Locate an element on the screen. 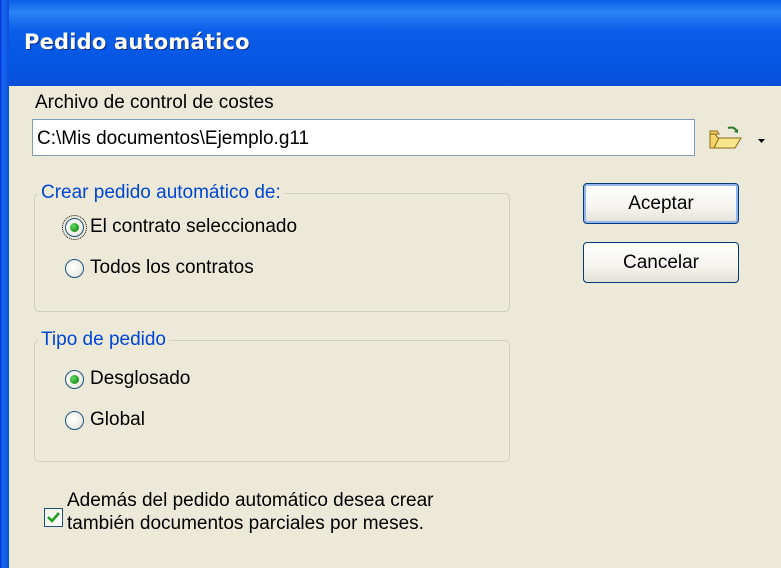 The height and width of the screenshot is (568, 781). dropdown-arrow-icon is located at coordinates (761, 141).